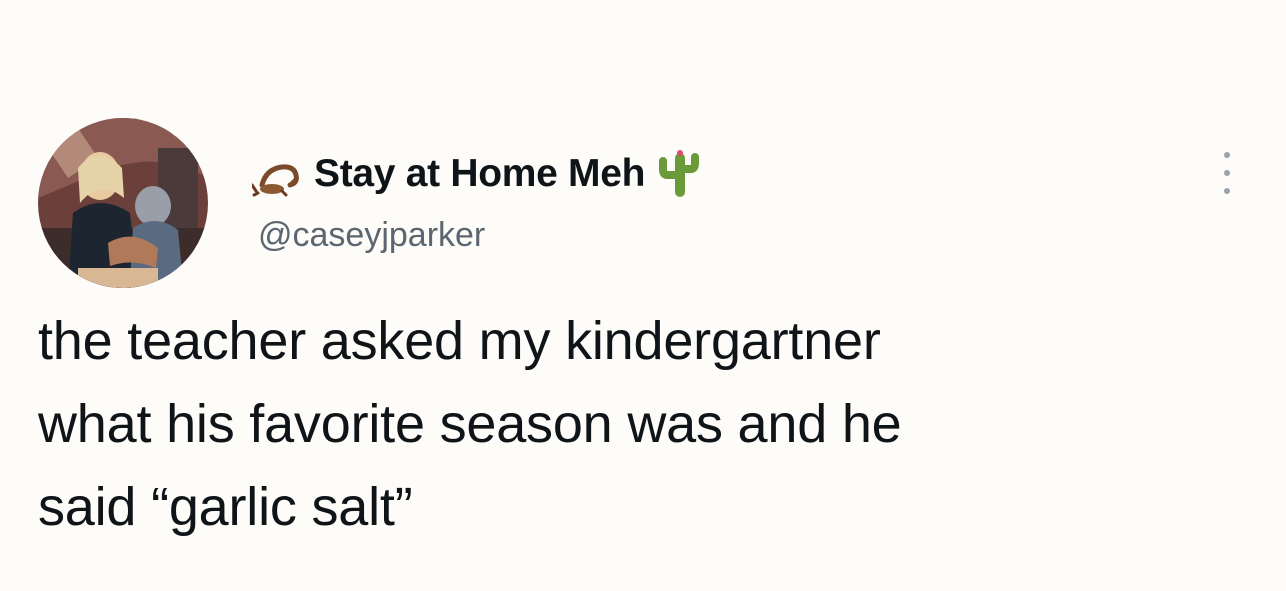 The height and width of the screenshot is (591, 1286). Describe the element at coordinates (280, 174) in the screenshot. I see `scorpion-icon` at that location.